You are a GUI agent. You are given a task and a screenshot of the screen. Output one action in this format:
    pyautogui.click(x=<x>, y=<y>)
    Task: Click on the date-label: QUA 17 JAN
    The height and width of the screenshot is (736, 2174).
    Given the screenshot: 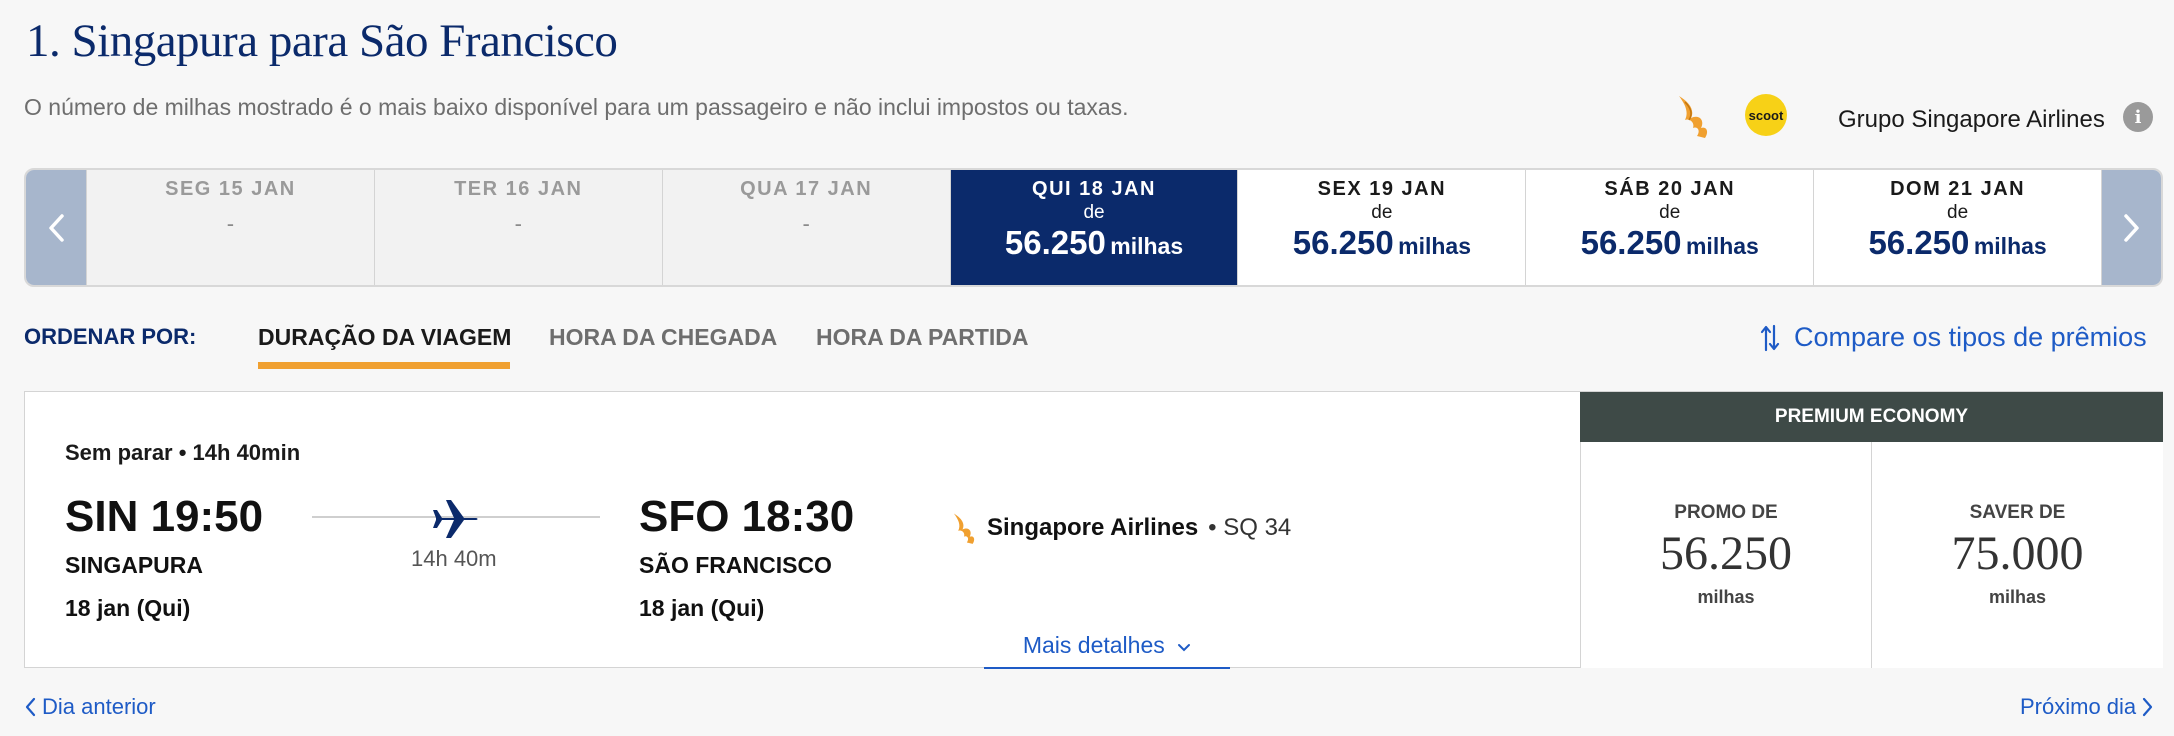 What is the action you would take?
    pyautogui.click(x=806, y=189)
    